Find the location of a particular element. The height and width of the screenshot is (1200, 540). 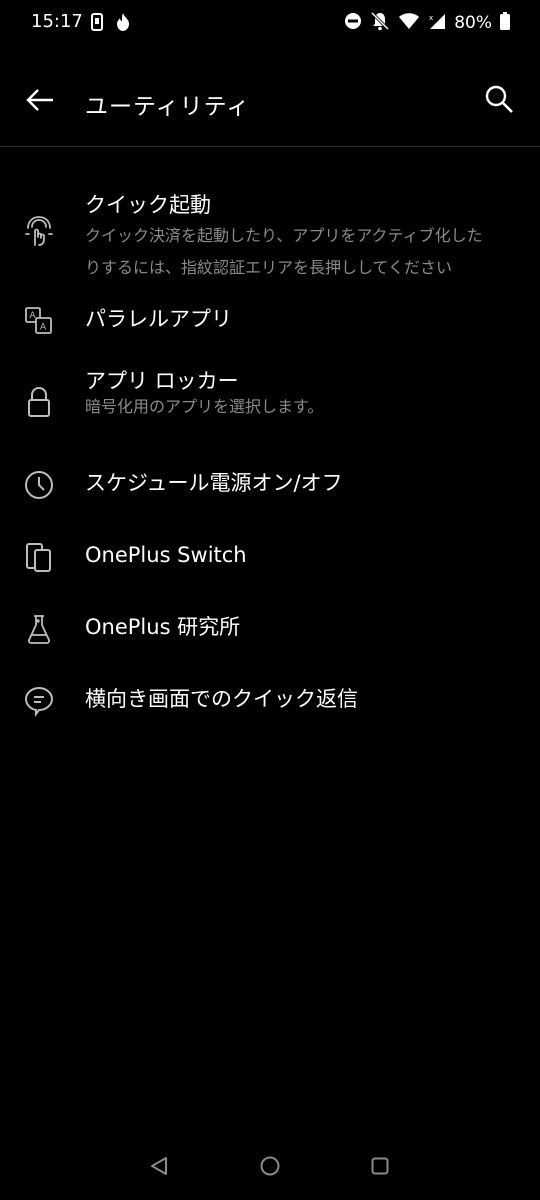

navigation-bar is located at coordinates (270, 1168).